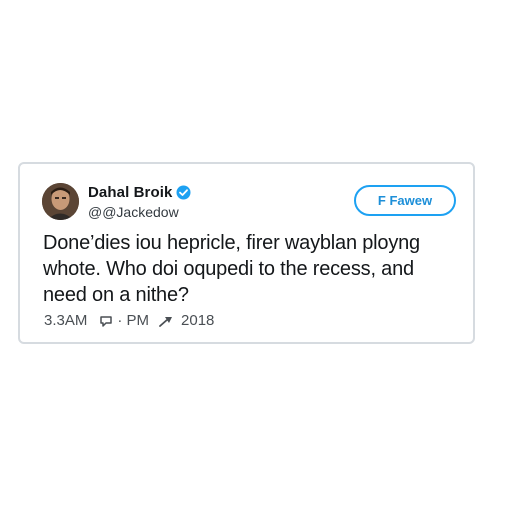 The height and width of the screenshot is (512, 512). What do you see at coordinates (166, 321) in the screenshot?
I see `share-icon` at bounding box center [166, 321].